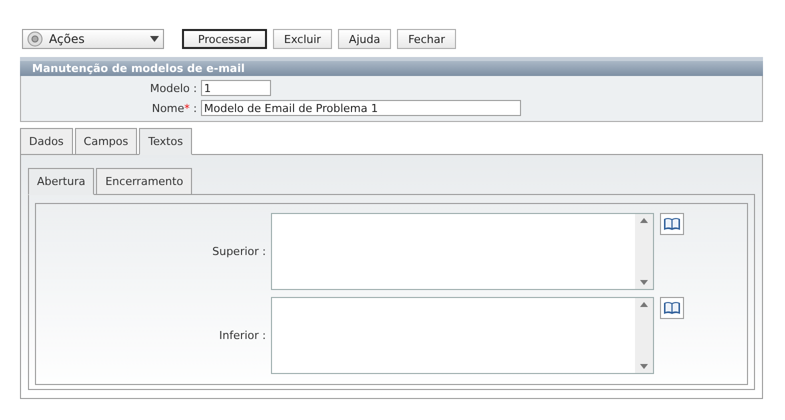 The width and height of the screenshot is (785, 420). I want to click on toolbar-button: Excluir, so click(302, 39).